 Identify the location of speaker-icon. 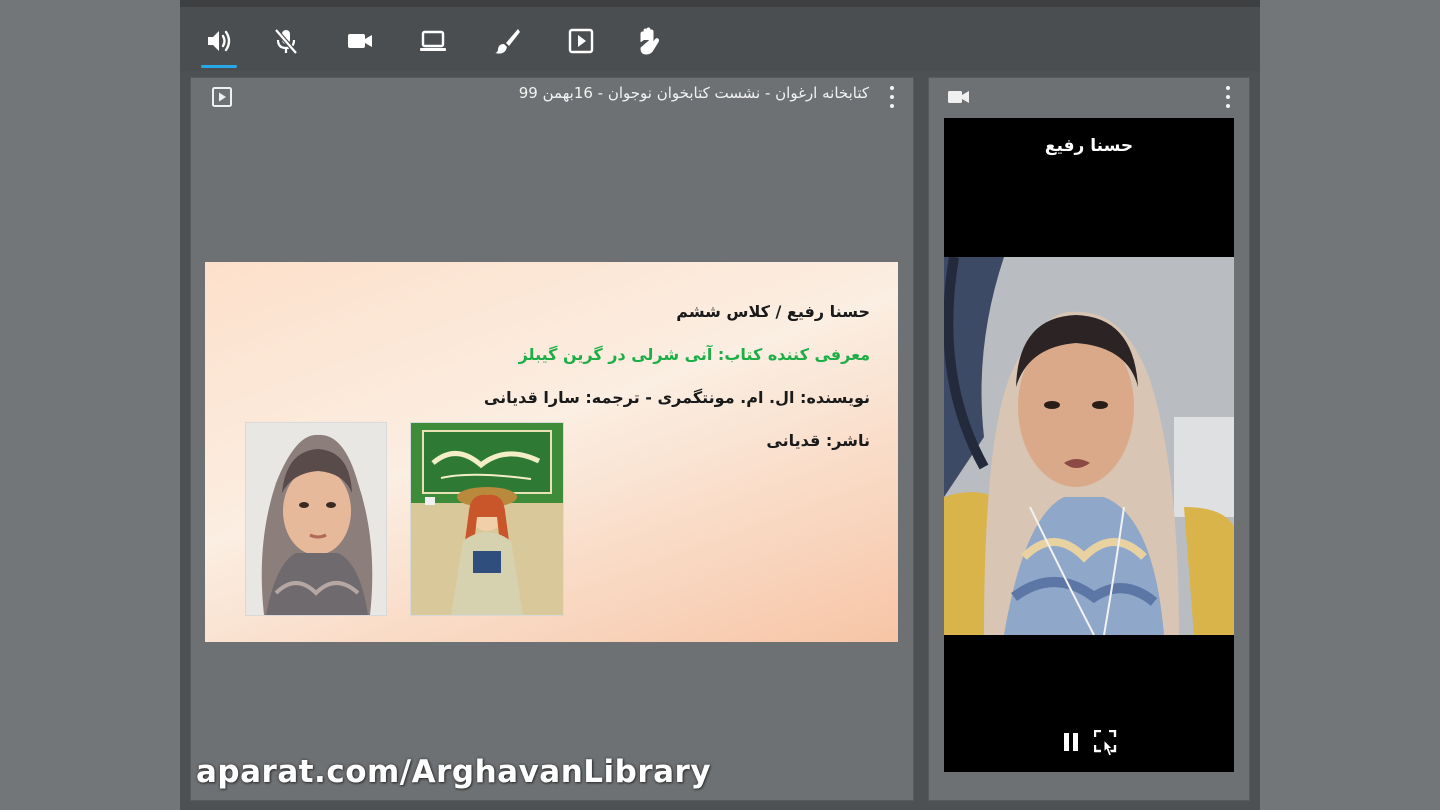
(219, 41).